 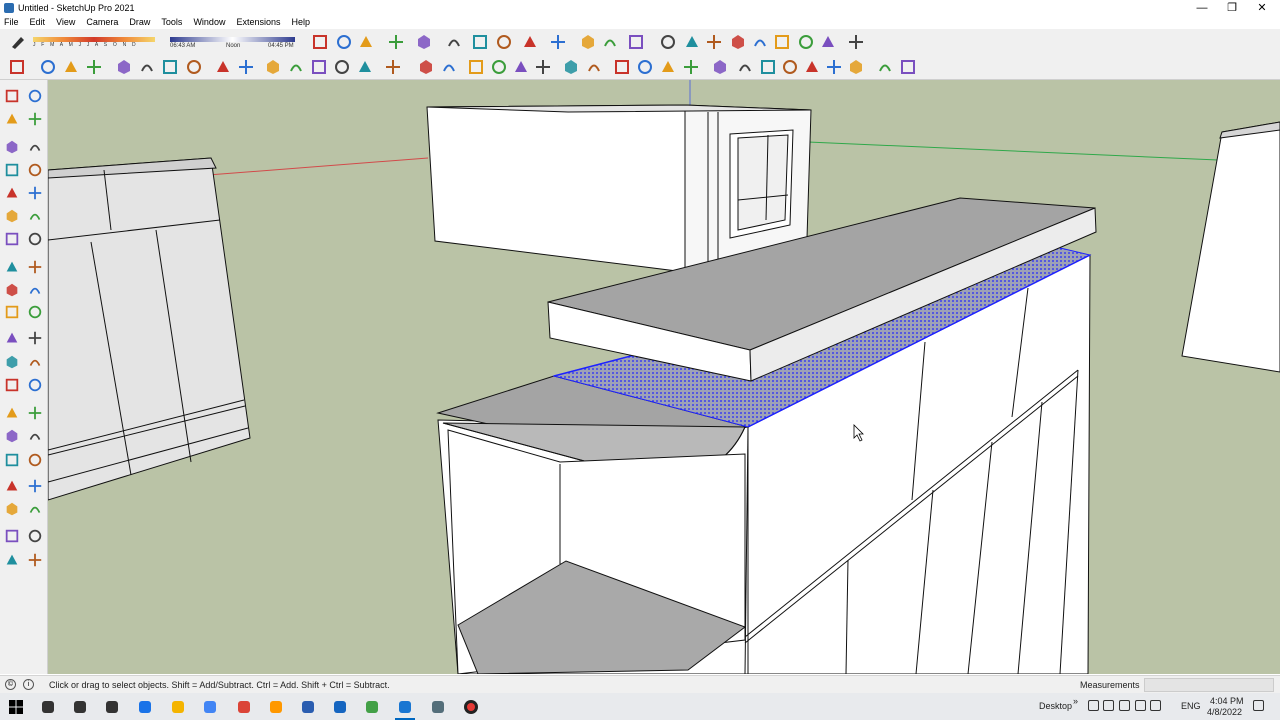 I want to click on vpn-tray-icon, so click(x=1140, y=705).